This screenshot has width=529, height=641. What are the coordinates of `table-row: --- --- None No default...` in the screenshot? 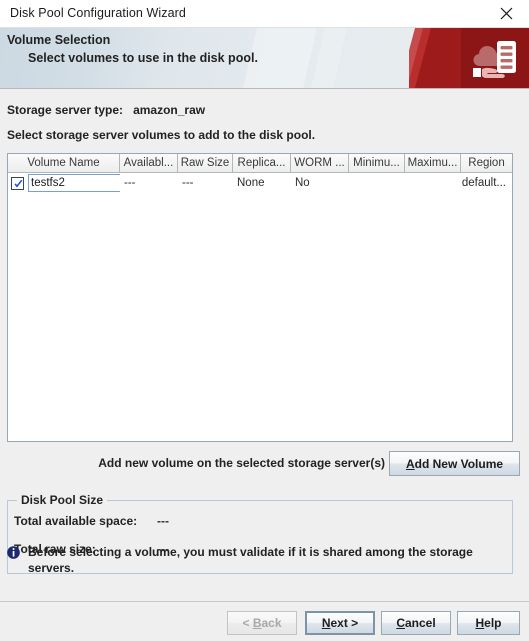 It's located at (260, 183).